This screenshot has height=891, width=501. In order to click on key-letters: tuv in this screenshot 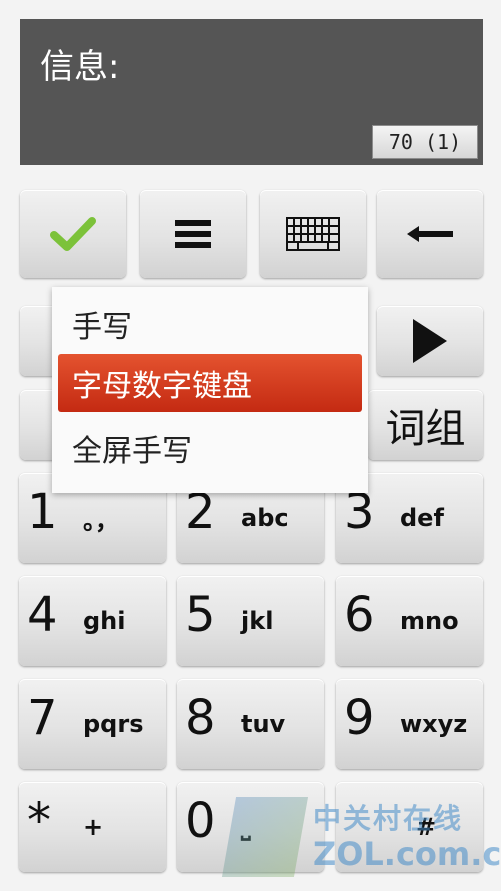, I will do `click(263, 724)`.